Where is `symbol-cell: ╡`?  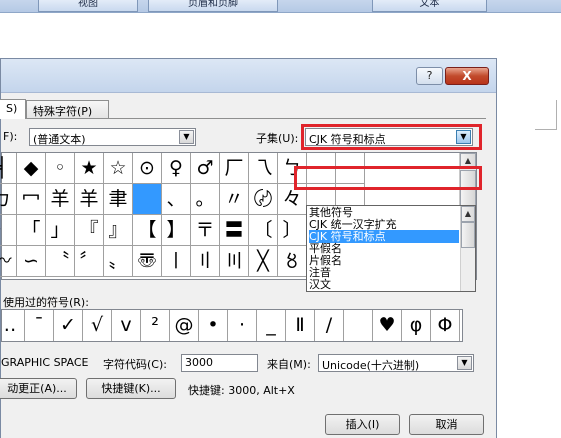
symbol-cell: ╡ is located at coordinates (8, 168).